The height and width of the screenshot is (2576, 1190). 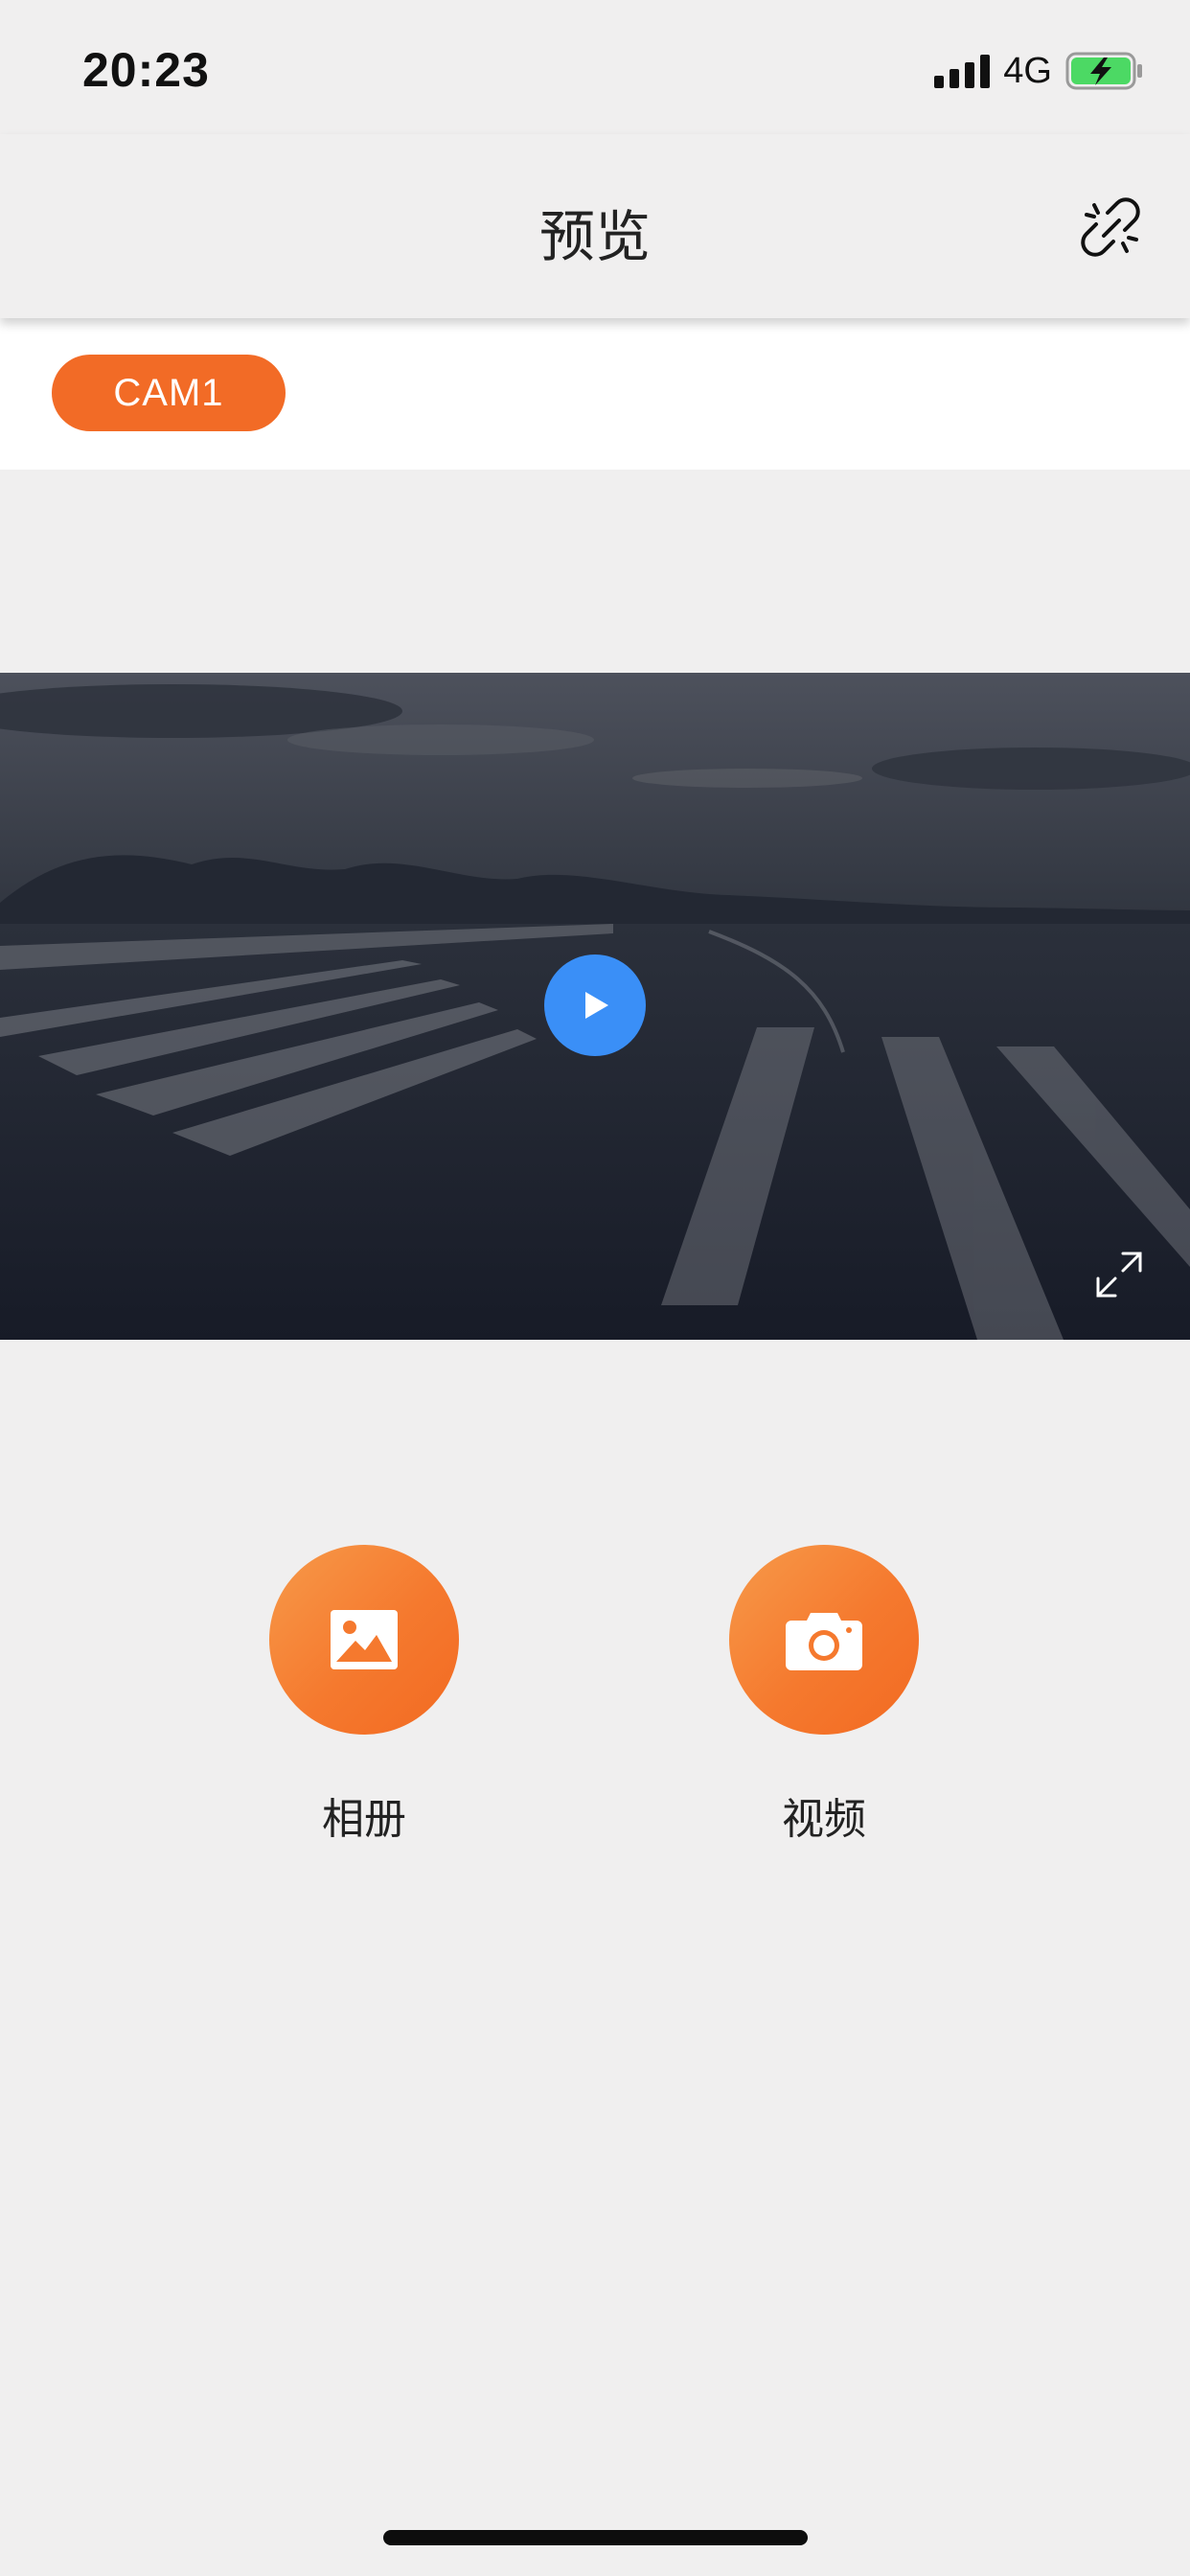 What do you see at coordinates (1103, 71) in the screenshot?
I see `battery-charging-icon` at bounding box center [1103, 71].